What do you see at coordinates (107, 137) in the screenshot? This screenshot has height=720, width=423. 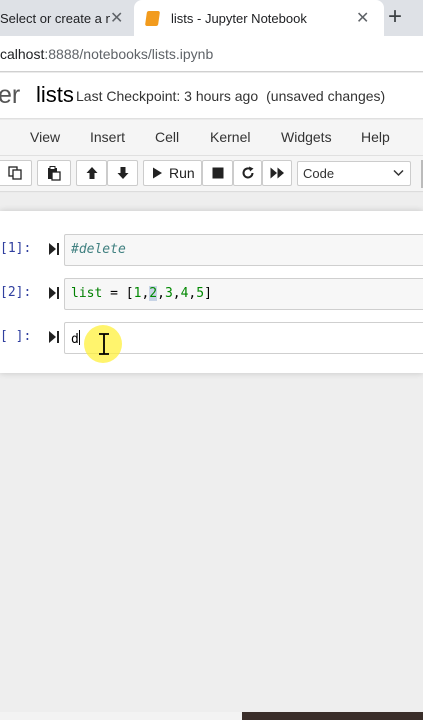 I see `menu-insert: Insert` at bounding box center [107, 137].